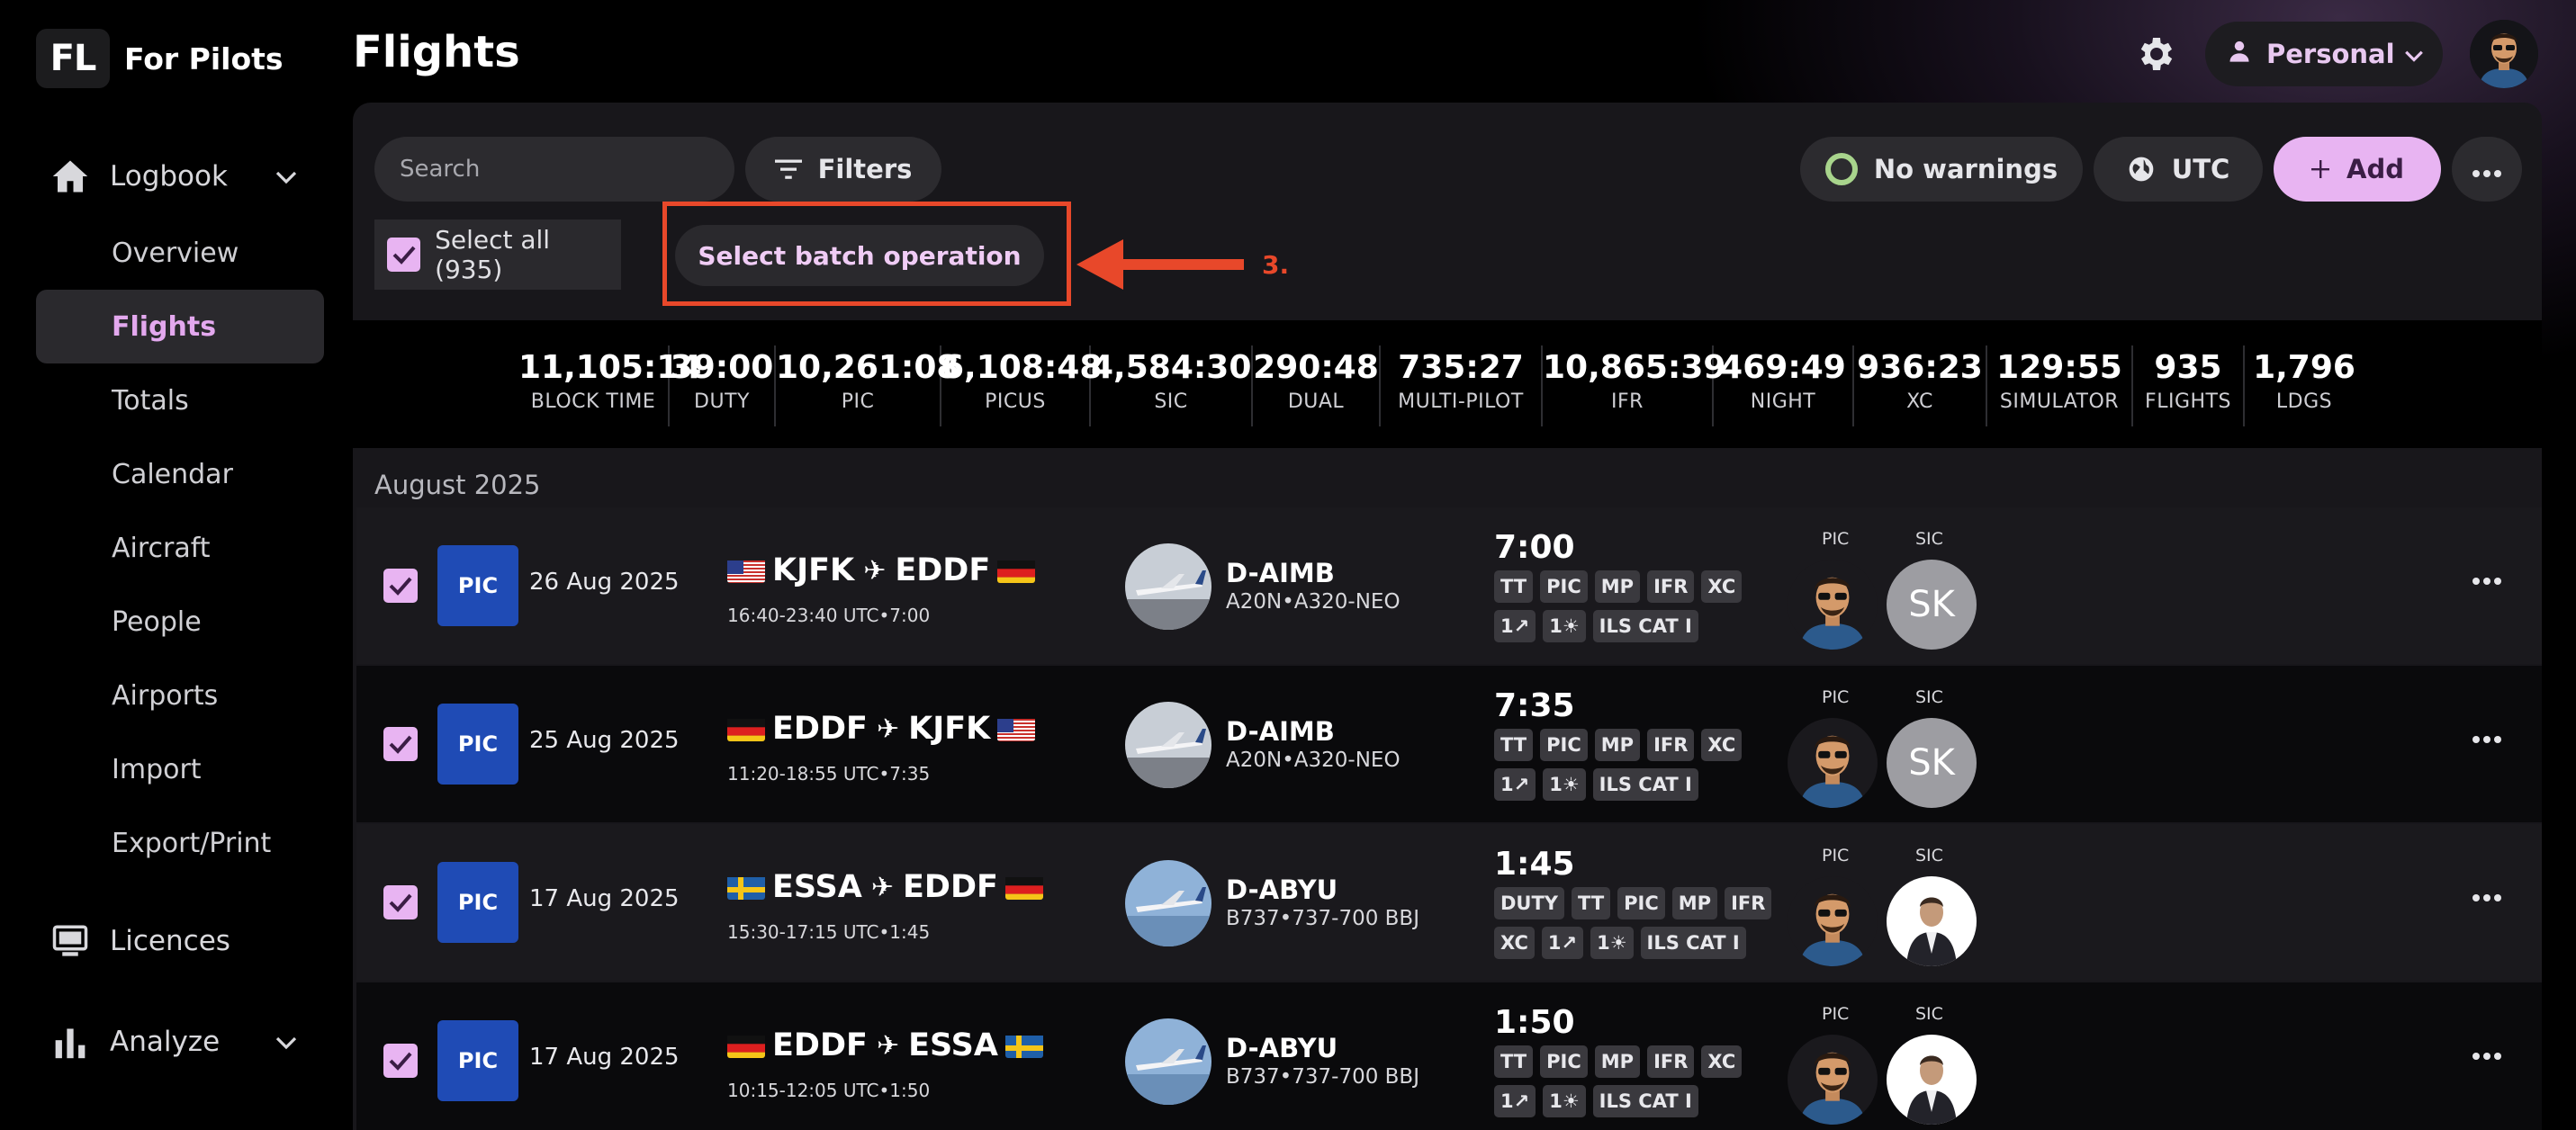 This screenshot has height=1130, width=2576. I want to click on sidebar-item-label: Import, so click(157, 769).